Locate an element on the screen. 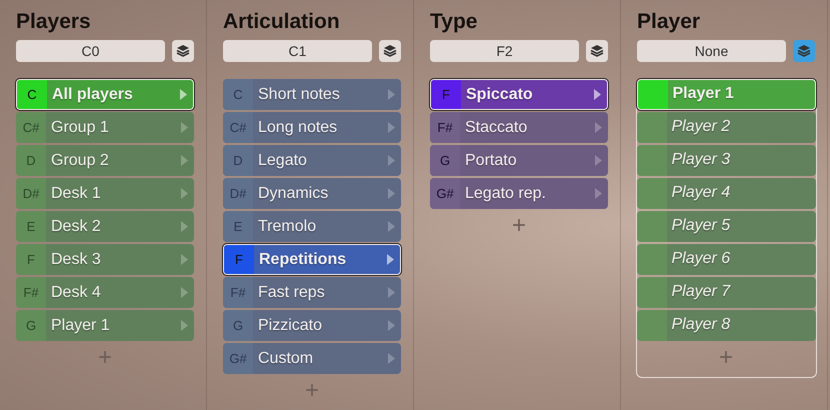 The width and height of the screenshot is (830, 410). list-item: G Portato is located at coordinates (519, 160).